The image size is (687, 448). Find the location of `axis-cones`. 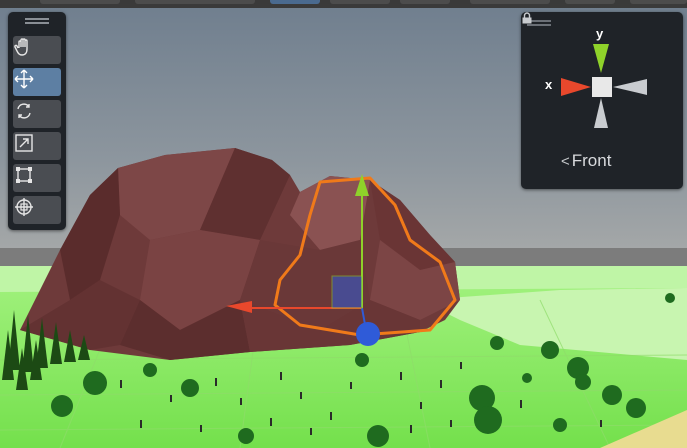

axis-cones is located at coordinates (601, 87).